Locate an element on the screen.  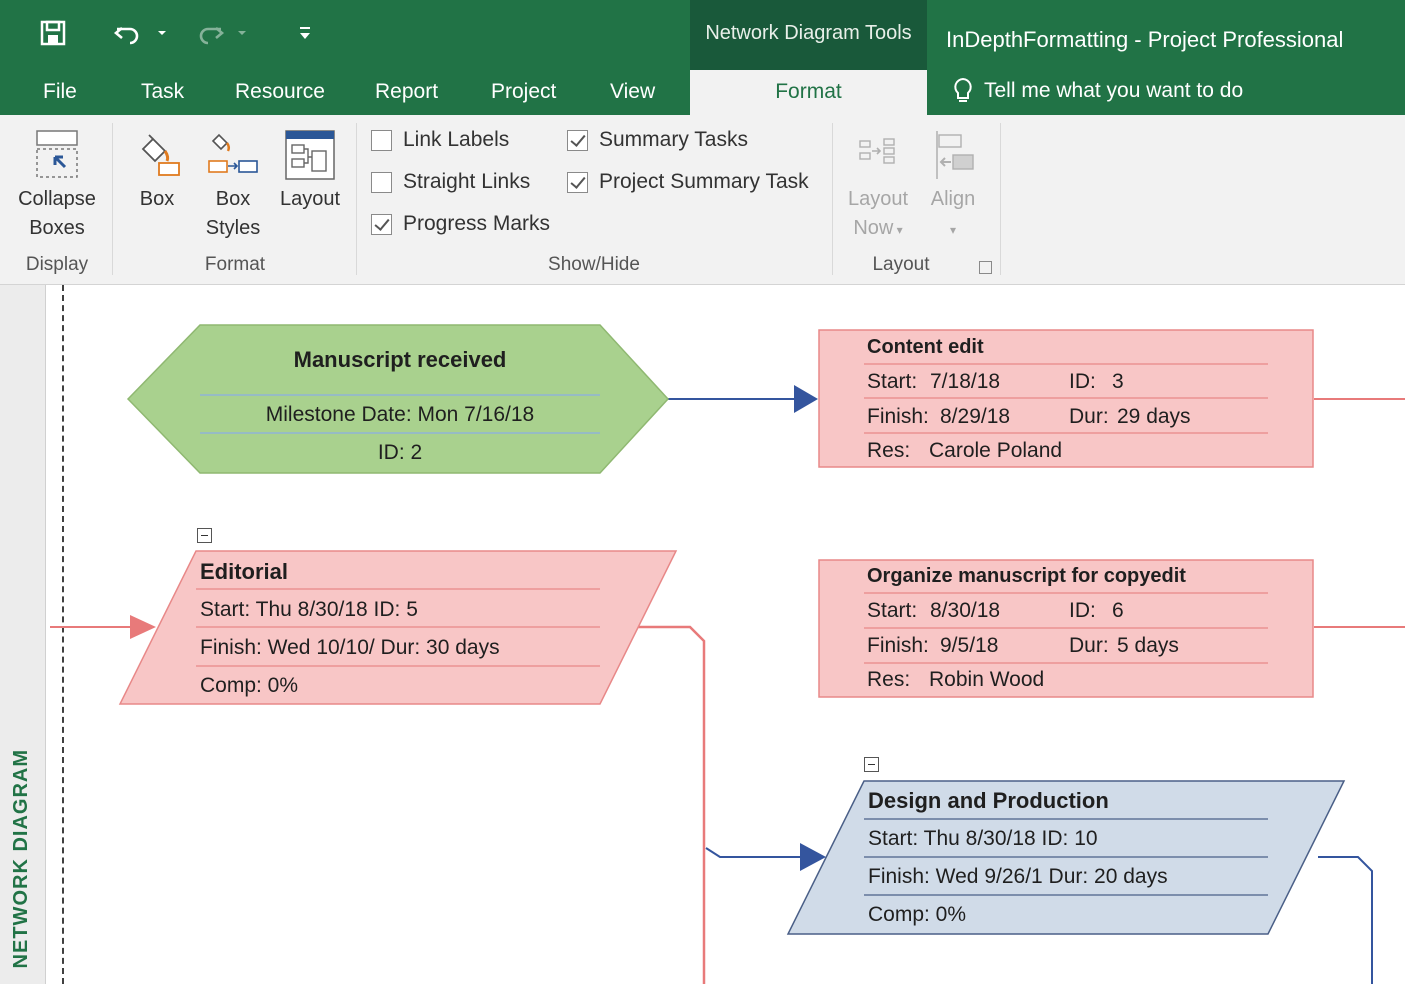
group-label-format: Format is located at coordinates (235, 264).